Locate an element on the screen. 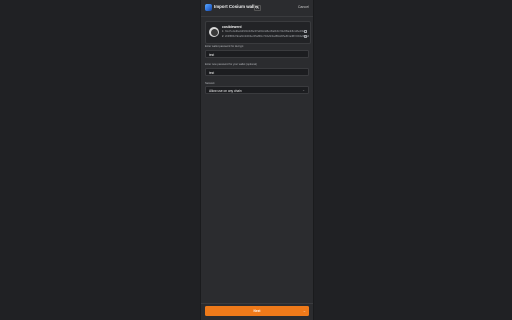  network-select: Allow use on any chain ⌄ is located at coordinates (257, 90).